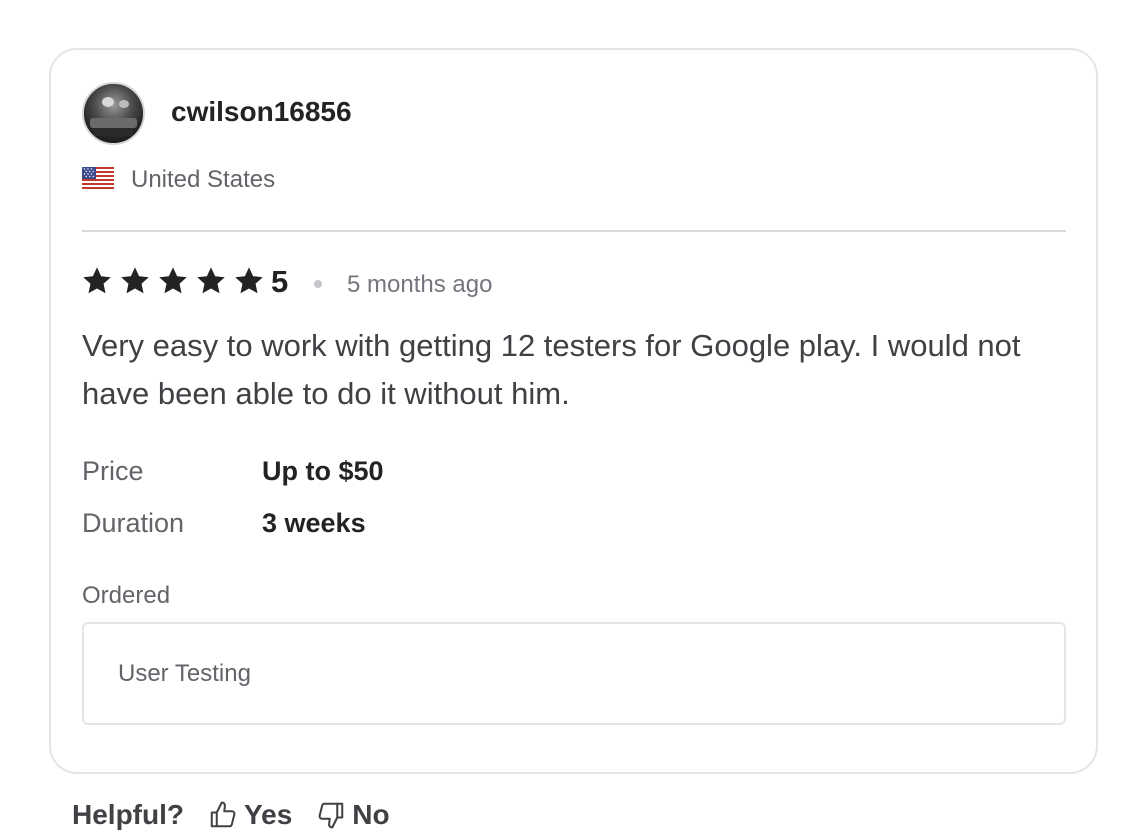  I want to click on username: cwilson16856, so click(261, 112).